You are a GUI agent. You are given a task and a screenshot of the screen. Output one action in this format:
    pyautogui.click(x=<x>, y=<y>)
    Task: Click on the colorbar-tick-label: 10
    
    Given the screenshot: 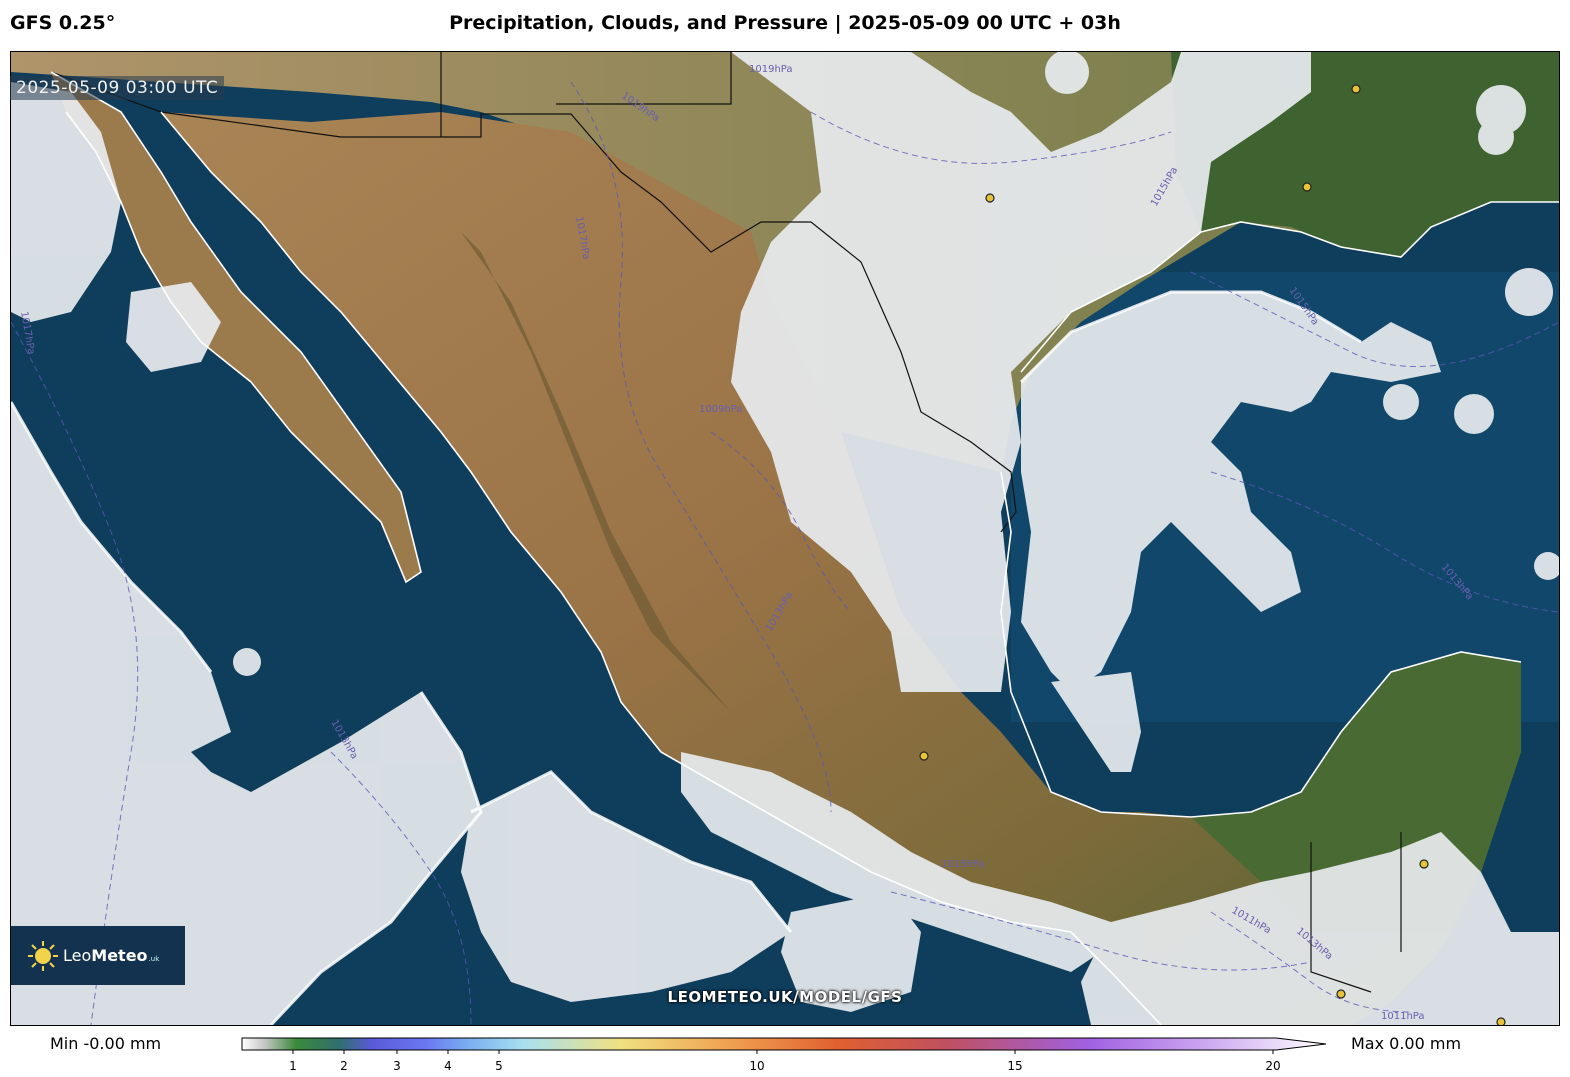 What is the action you would take?
    pyautogui.click(x=757, y=1066)
    